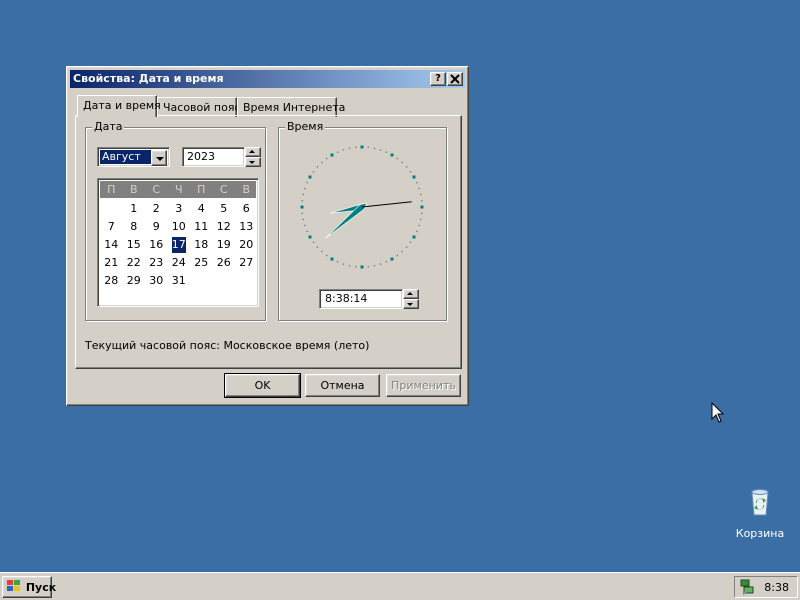 The height and width of the screenshot is (600, 800). Describe the element at coordinates (156, 227) in the screenshot. I see `calendar-day: 9` at that location.